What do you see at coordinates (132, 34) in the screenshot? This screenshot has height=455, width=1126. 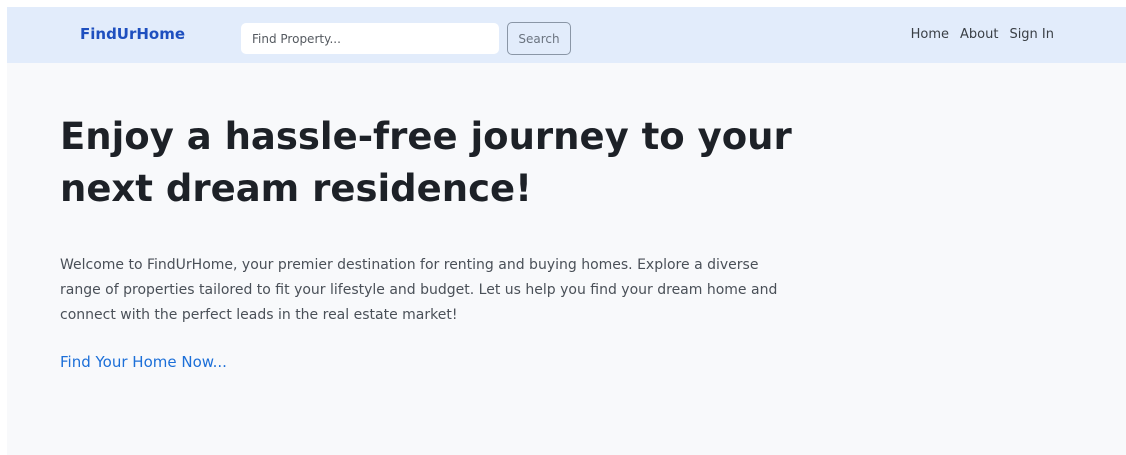 I see `brand-logo-link: FindUrHome` at bounding box center [132, 34].